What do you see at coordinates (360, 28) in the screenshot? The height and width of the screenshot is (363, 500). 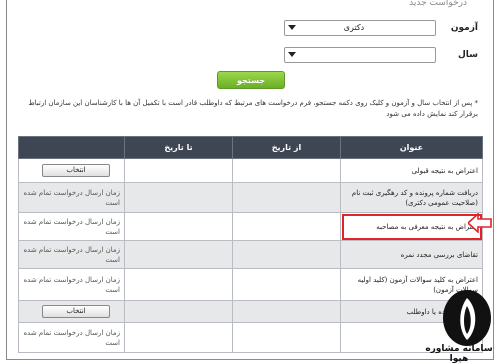 I see `exam-select: دکتری` at bounding box center [360, 28].